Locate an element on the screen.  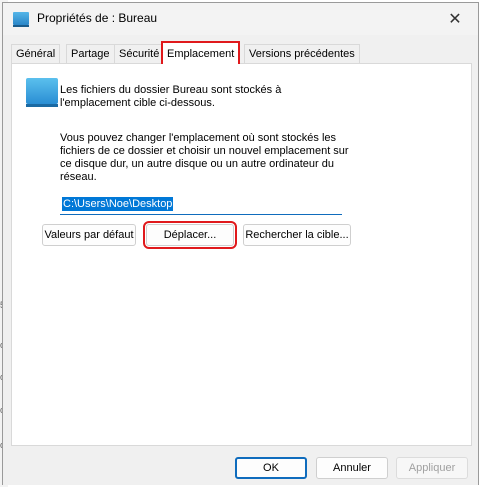
apply-button: Appliquer is located at coordinates (432, 468).